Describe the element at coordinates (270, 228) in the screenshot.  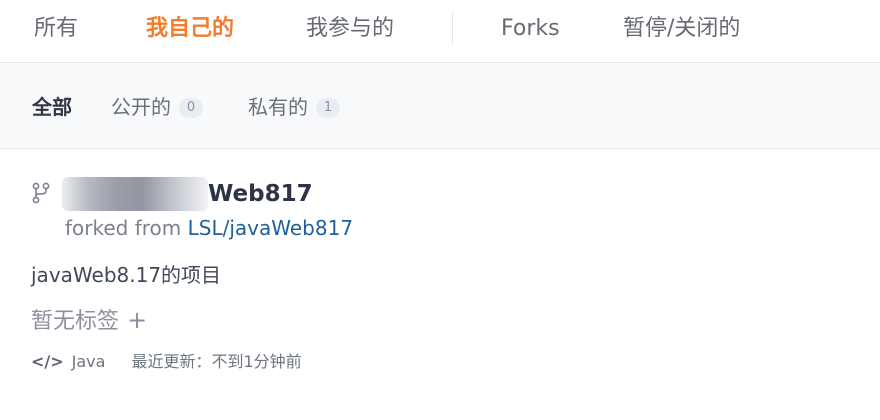
I see `forked-source-link: LSL/javaWeb817` at that location.